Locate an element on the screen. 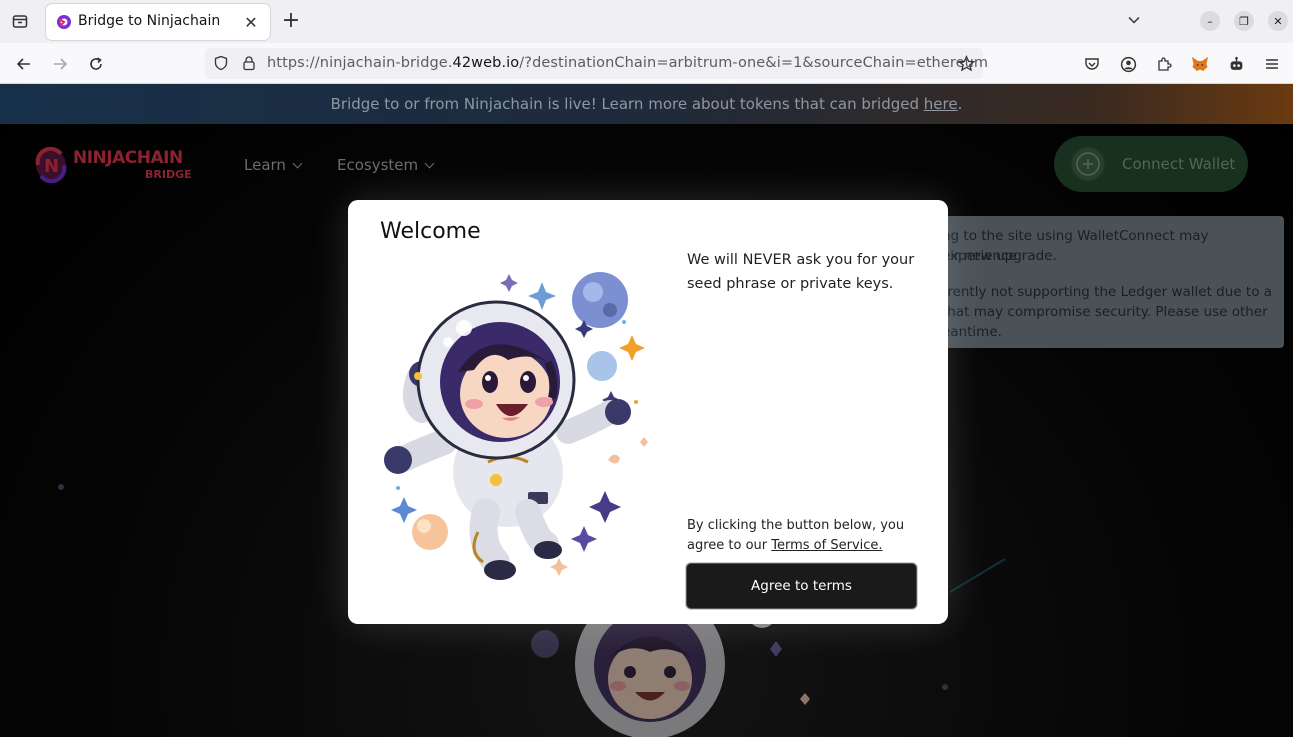  account-icon is located at coordinates (1128, 64).